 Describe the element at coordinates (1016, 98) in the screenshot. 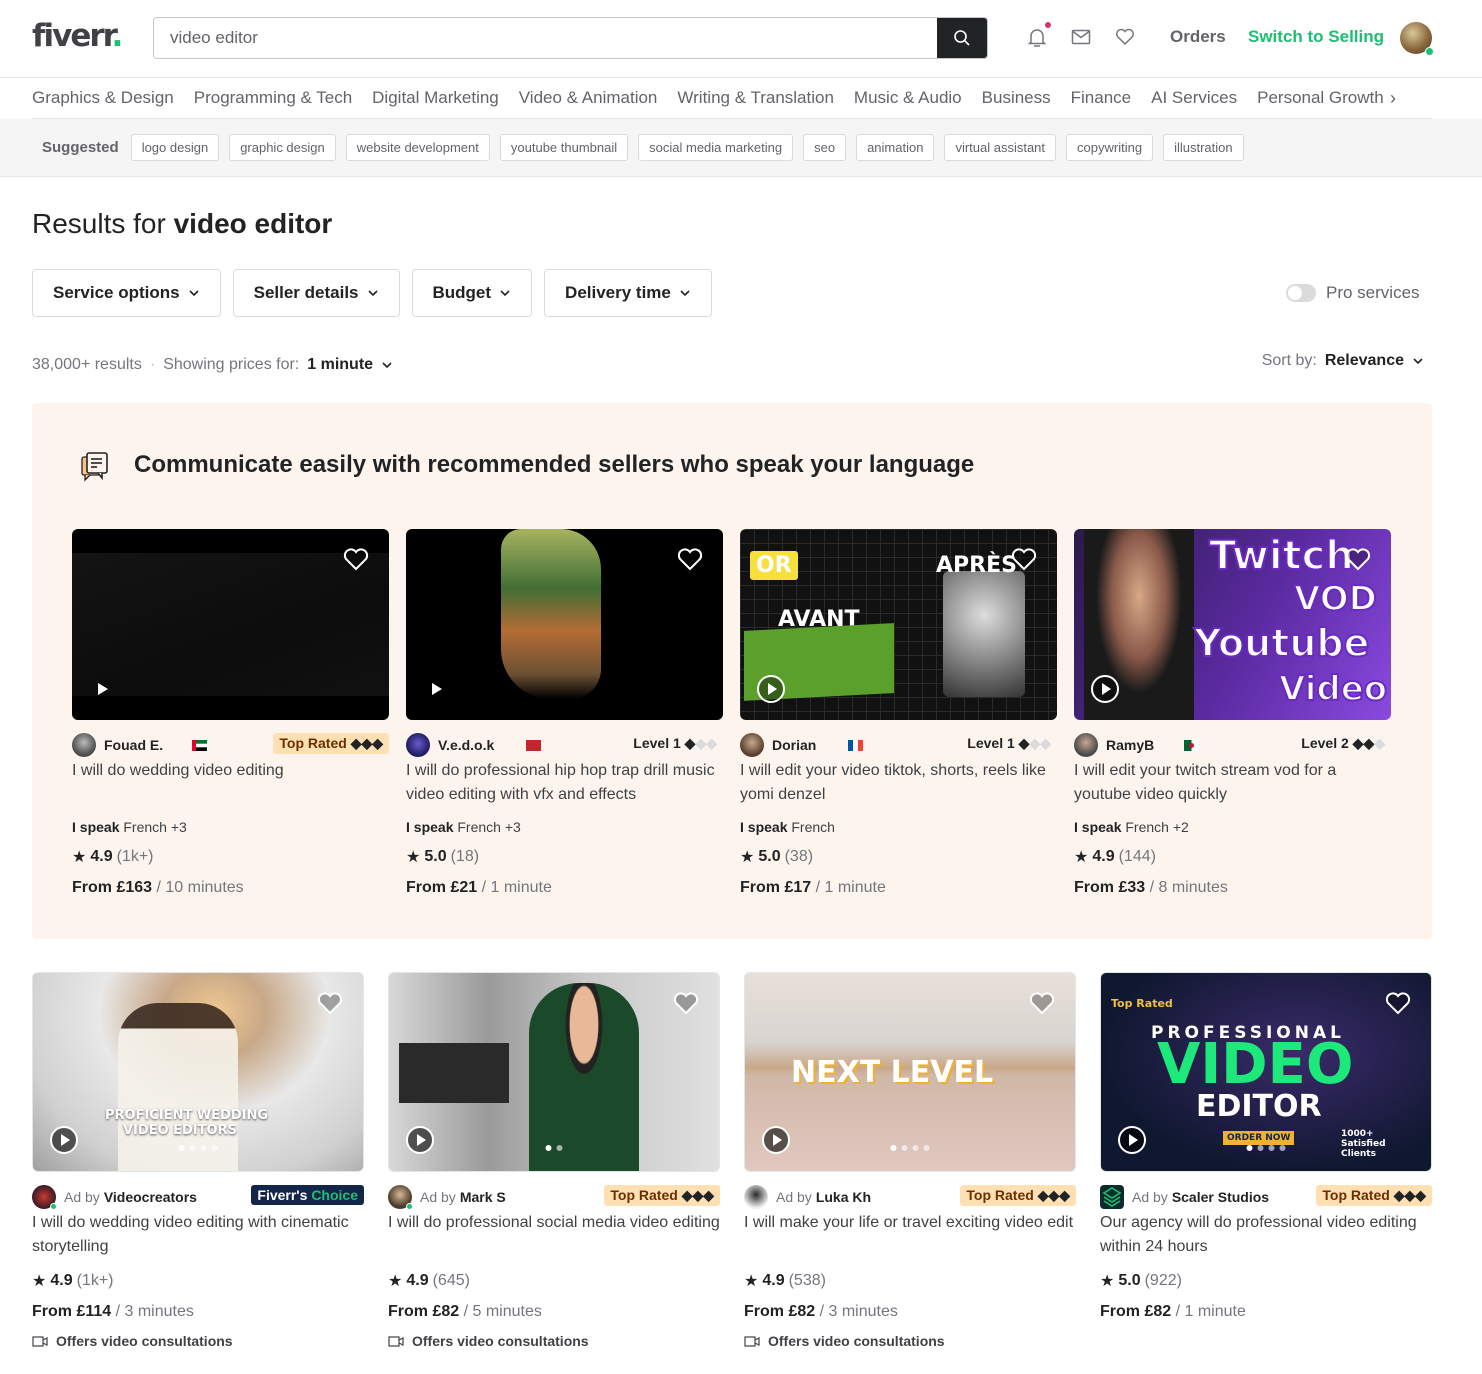

I see `category-business: Business` at that location.